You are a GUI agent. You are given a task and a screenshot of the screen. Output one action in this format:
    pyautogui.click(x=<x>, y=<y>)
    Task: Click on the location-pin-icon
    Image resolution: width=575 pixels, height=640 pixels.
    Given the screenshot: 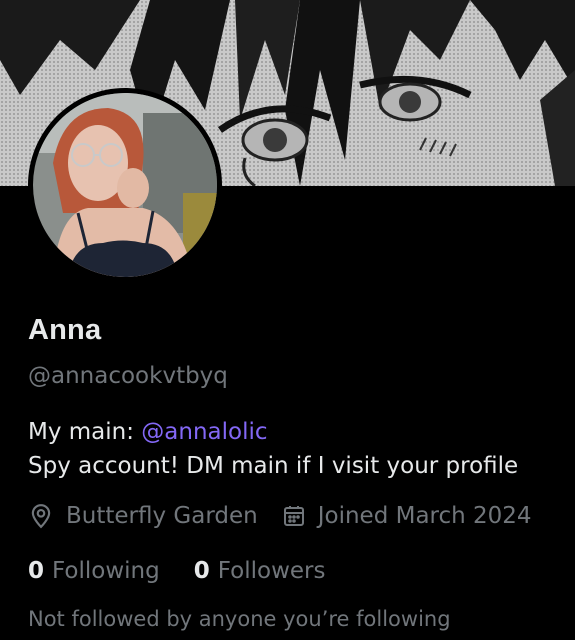 What is the action you would take?
    pyautogui.click(x=41, y=516)
    